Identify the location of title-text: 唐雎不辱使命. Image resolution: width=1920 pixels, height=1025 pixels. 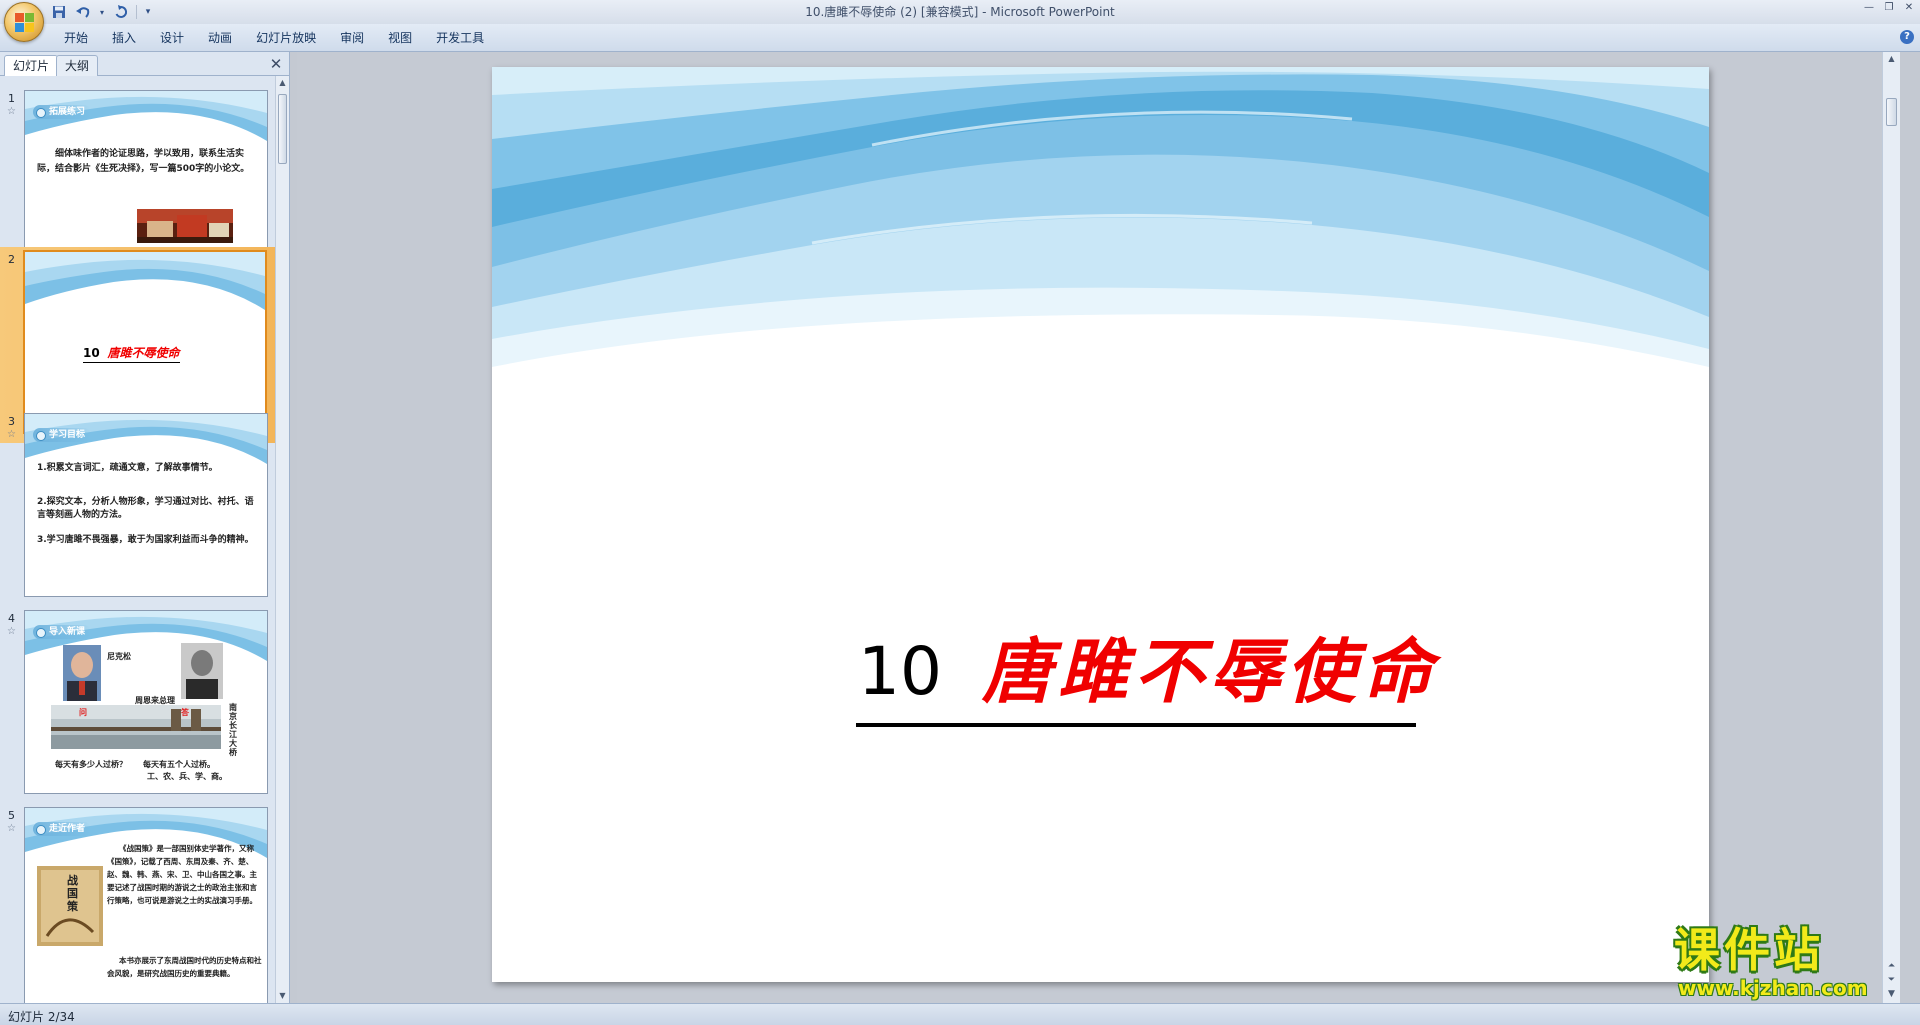
(1209, 671).